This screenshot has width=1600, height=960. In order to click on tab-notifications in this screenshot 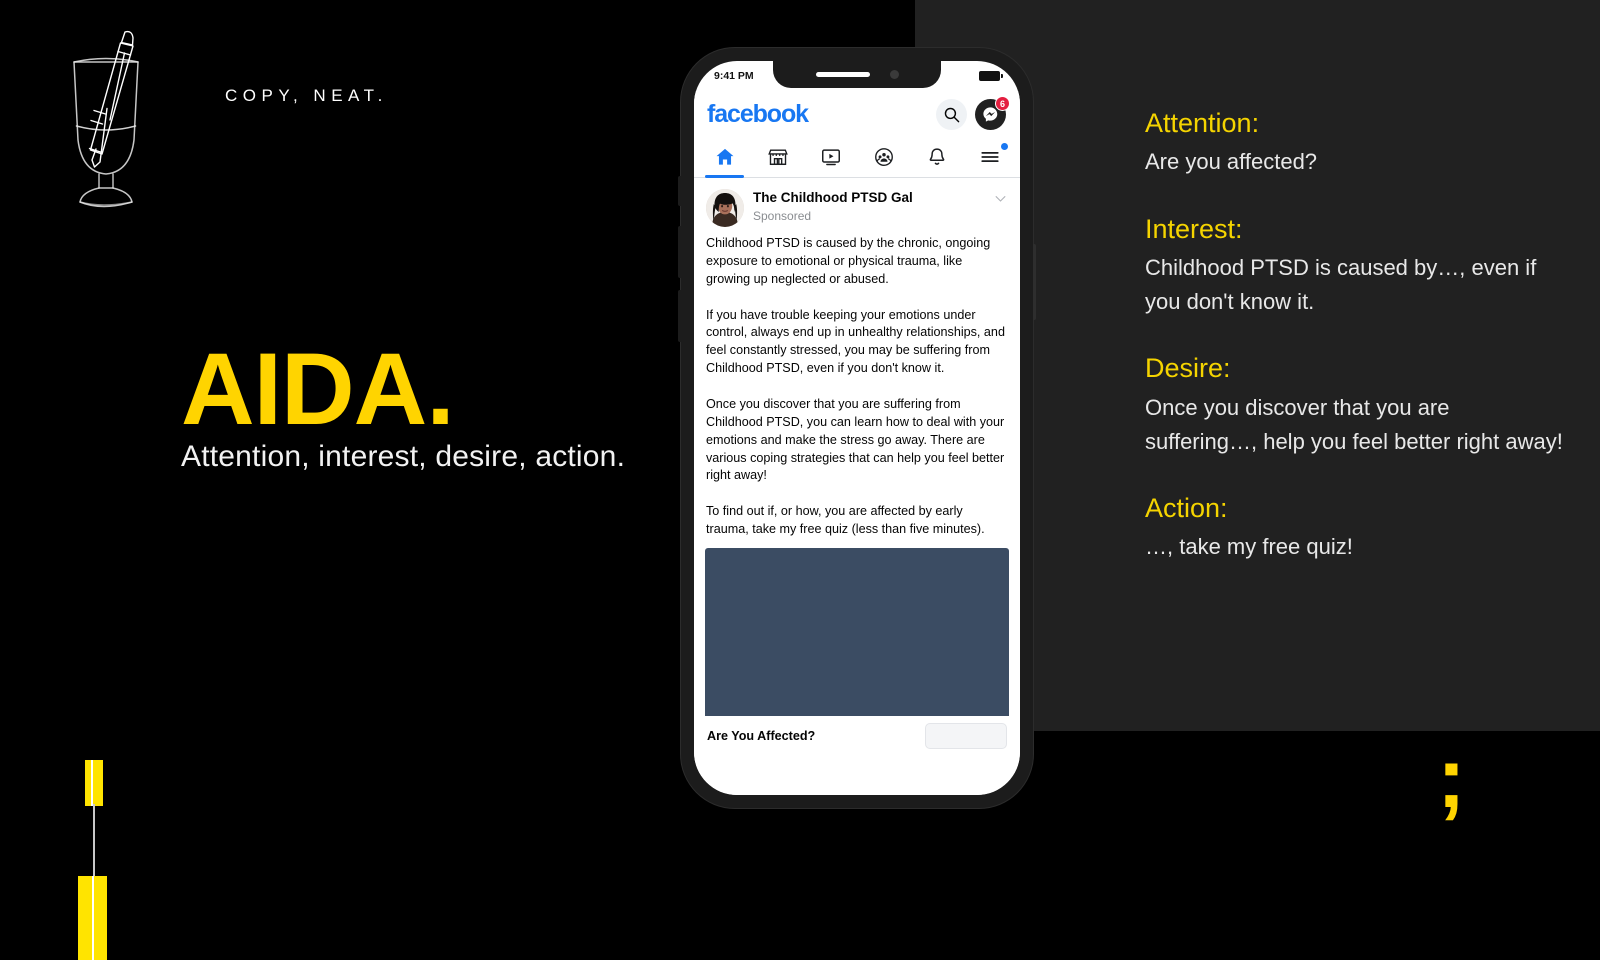, I will do `click(936, 157)`.